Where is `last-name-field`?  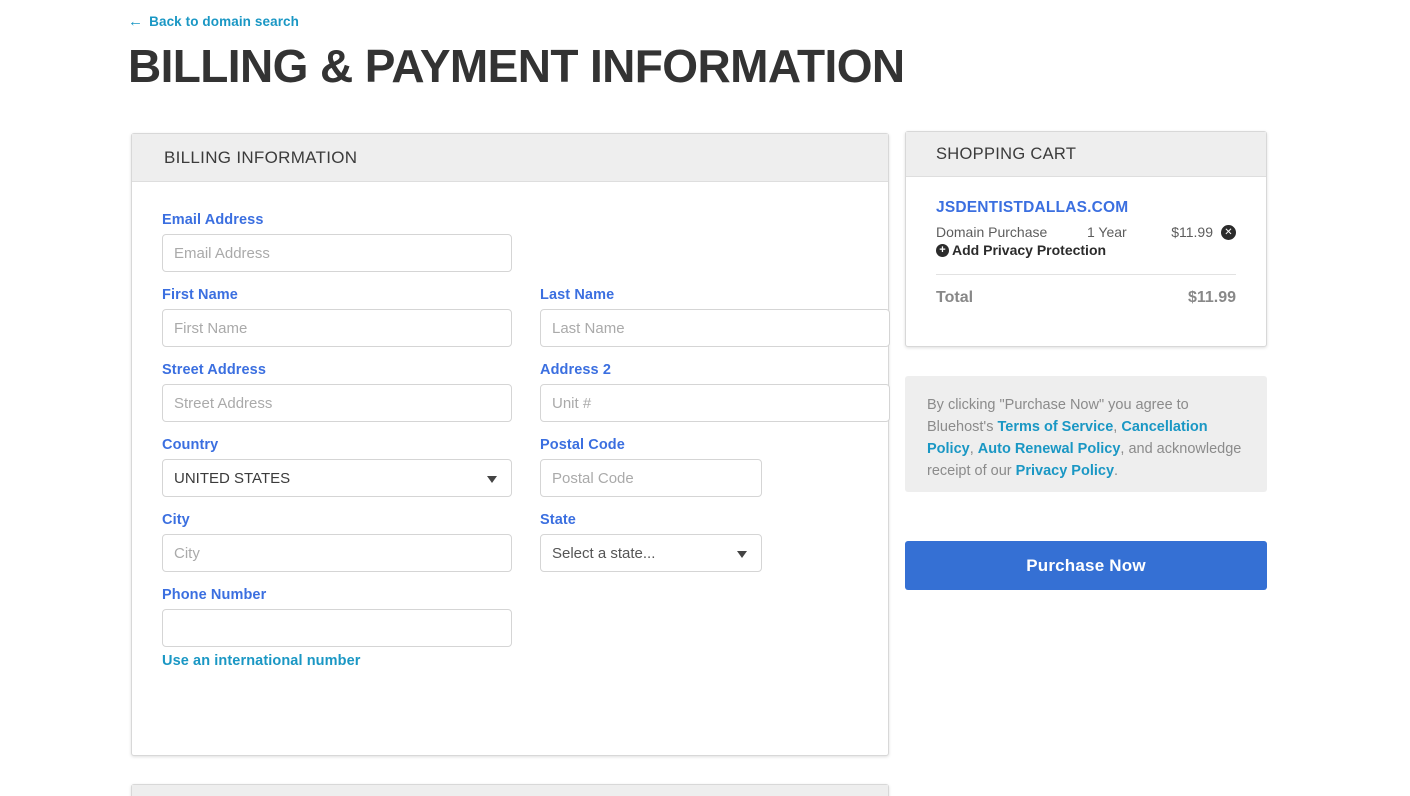
last-name-field is located at coordinates (715, 328).